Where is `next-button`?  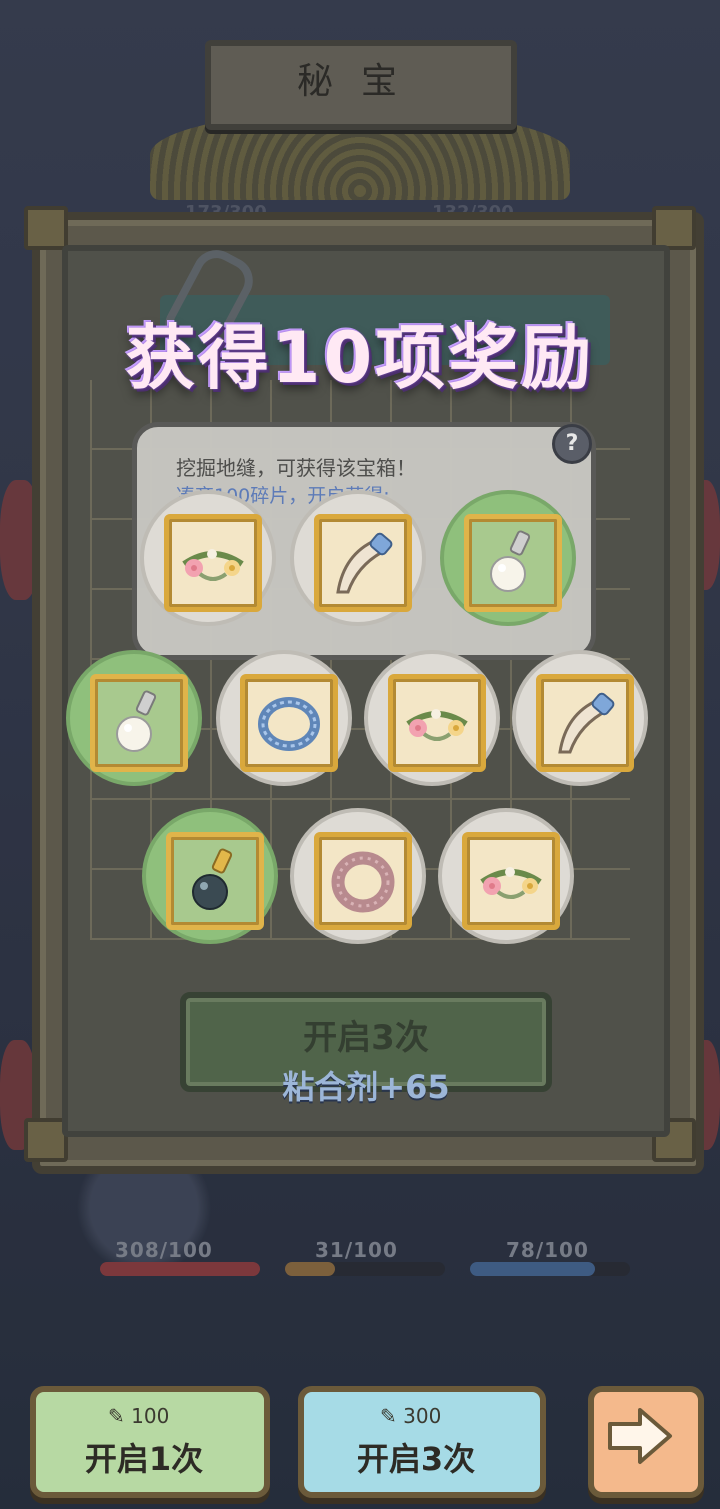
next-button is located at coordinates (646, 1442).